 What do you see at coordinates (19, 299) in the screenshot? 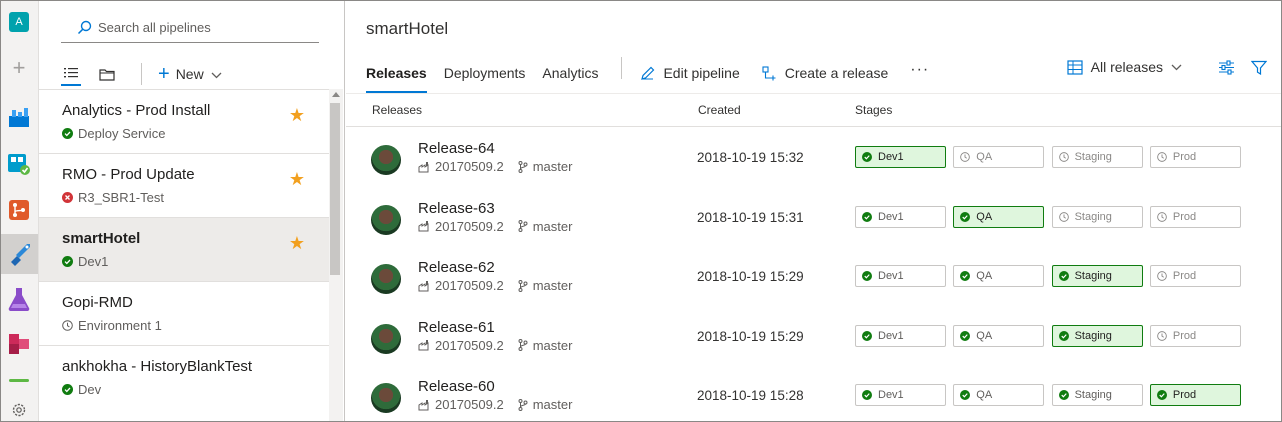
I see `test-plans-icon` at bounding box center [19, 299].